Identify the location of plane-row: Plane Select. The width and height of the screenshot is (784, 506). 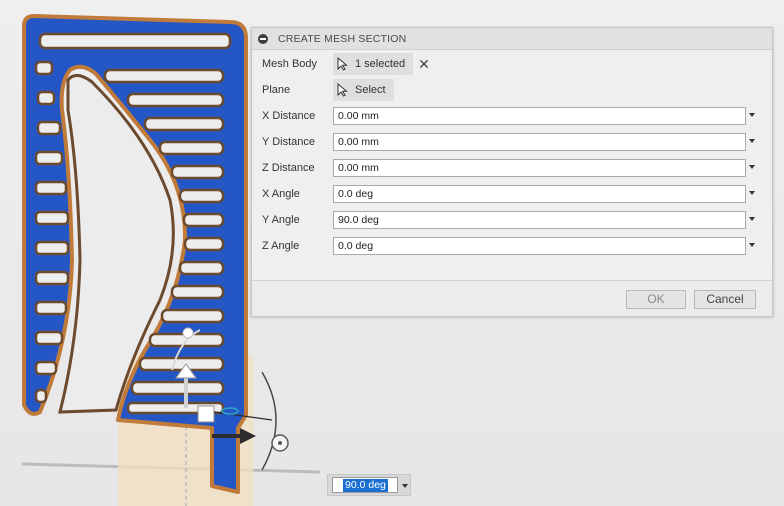
(512, 90).